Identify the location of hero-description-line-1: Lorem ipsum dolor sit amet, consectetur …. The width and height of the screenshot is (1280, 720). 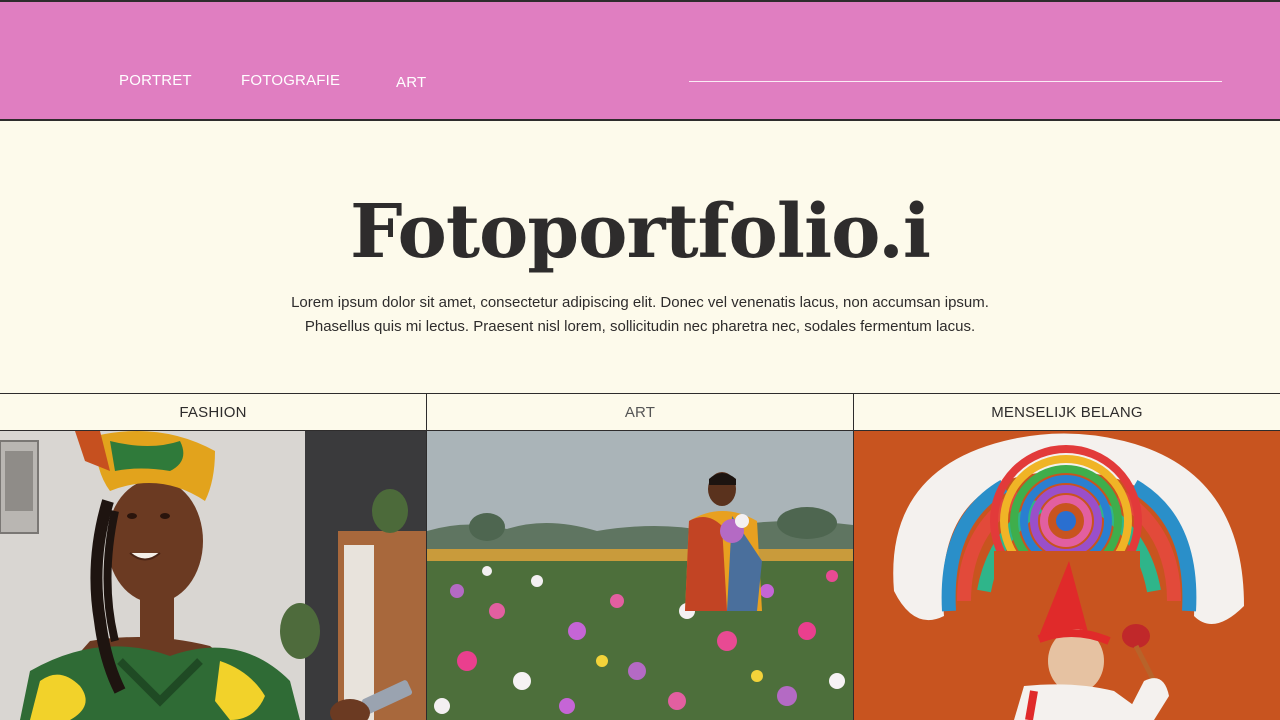
(640, 302).